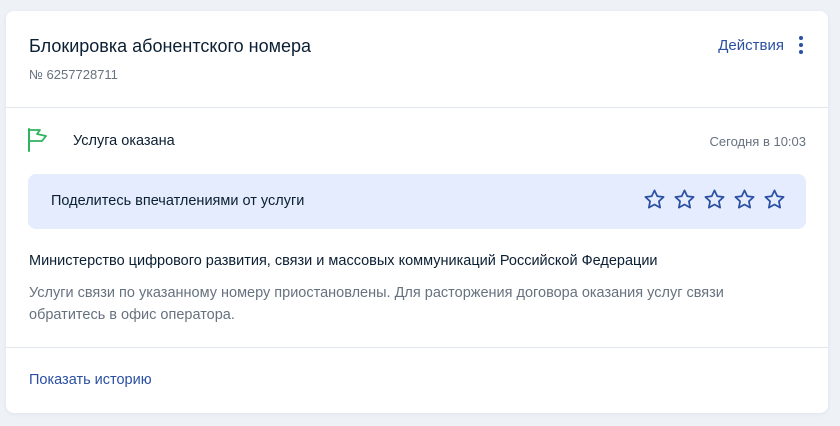 The width and height of the screenshot is (840, 426). I want to click on status-text: Услуга оказана, so click(124, 141).